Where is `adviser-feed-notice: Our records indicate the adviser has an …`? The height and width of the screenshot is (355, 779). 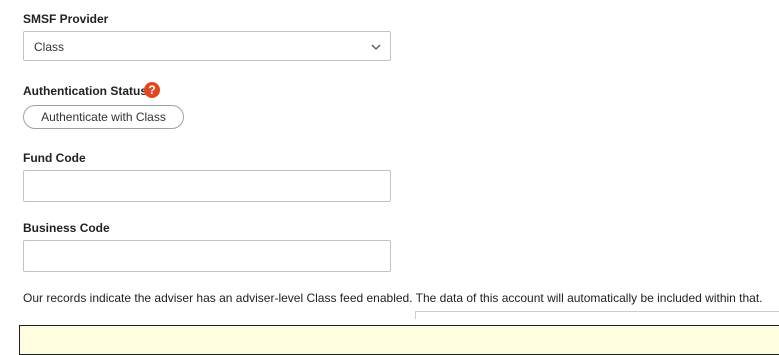 adviser-feed-notice: Our records indicate the adviser has an … is located at coordinates (393, 298).